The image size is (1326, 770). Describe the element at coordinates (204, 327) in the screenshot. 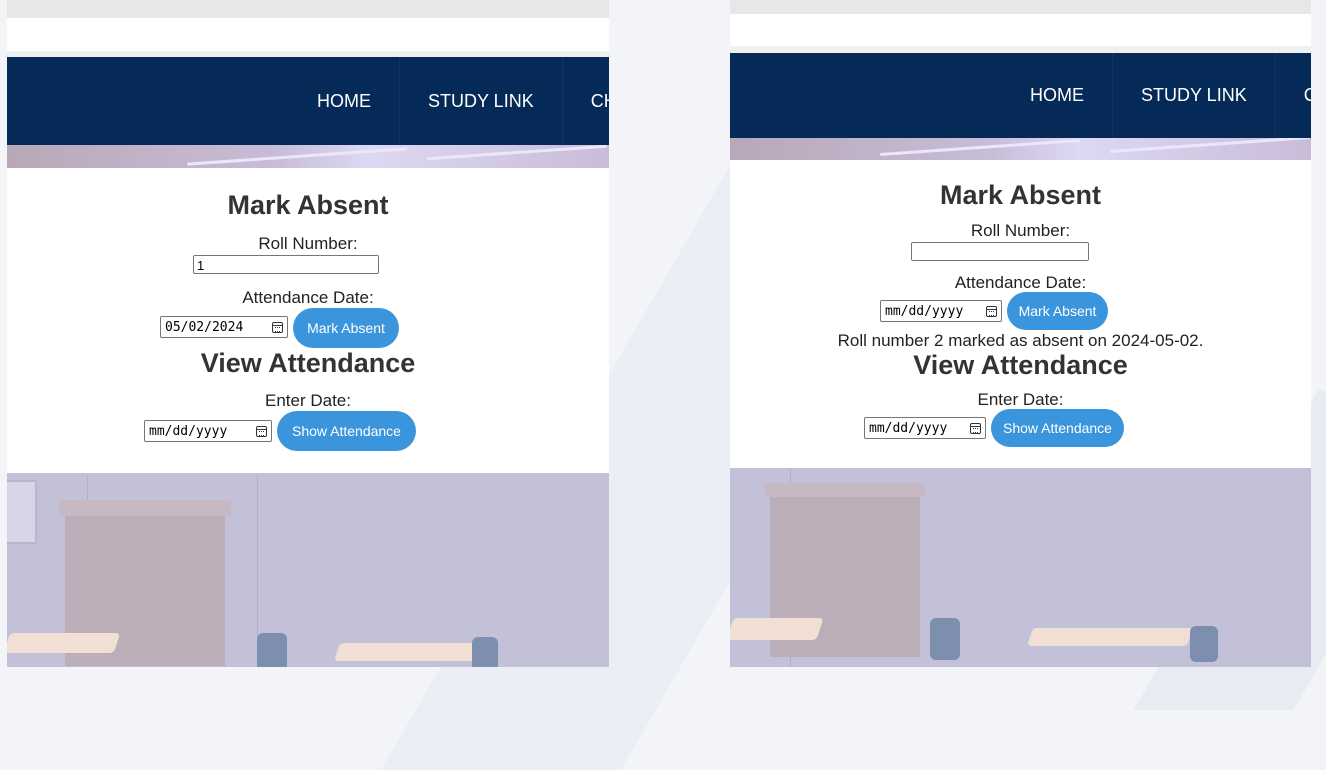

I see `attendance-date-value: 05/02/2024` at that location.